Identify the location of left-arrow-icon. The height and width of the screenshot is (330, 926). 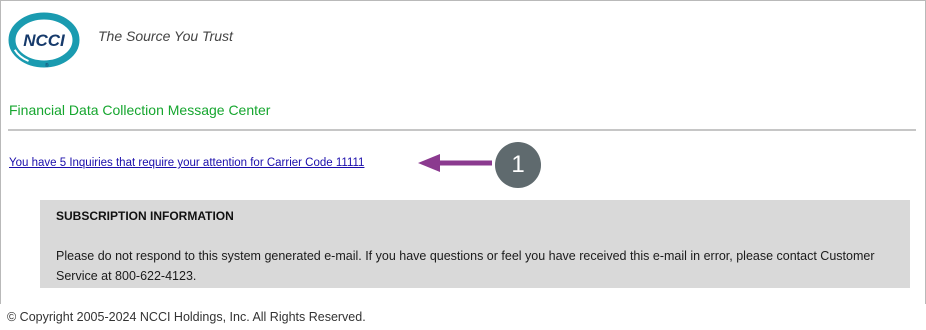
(455, 163).